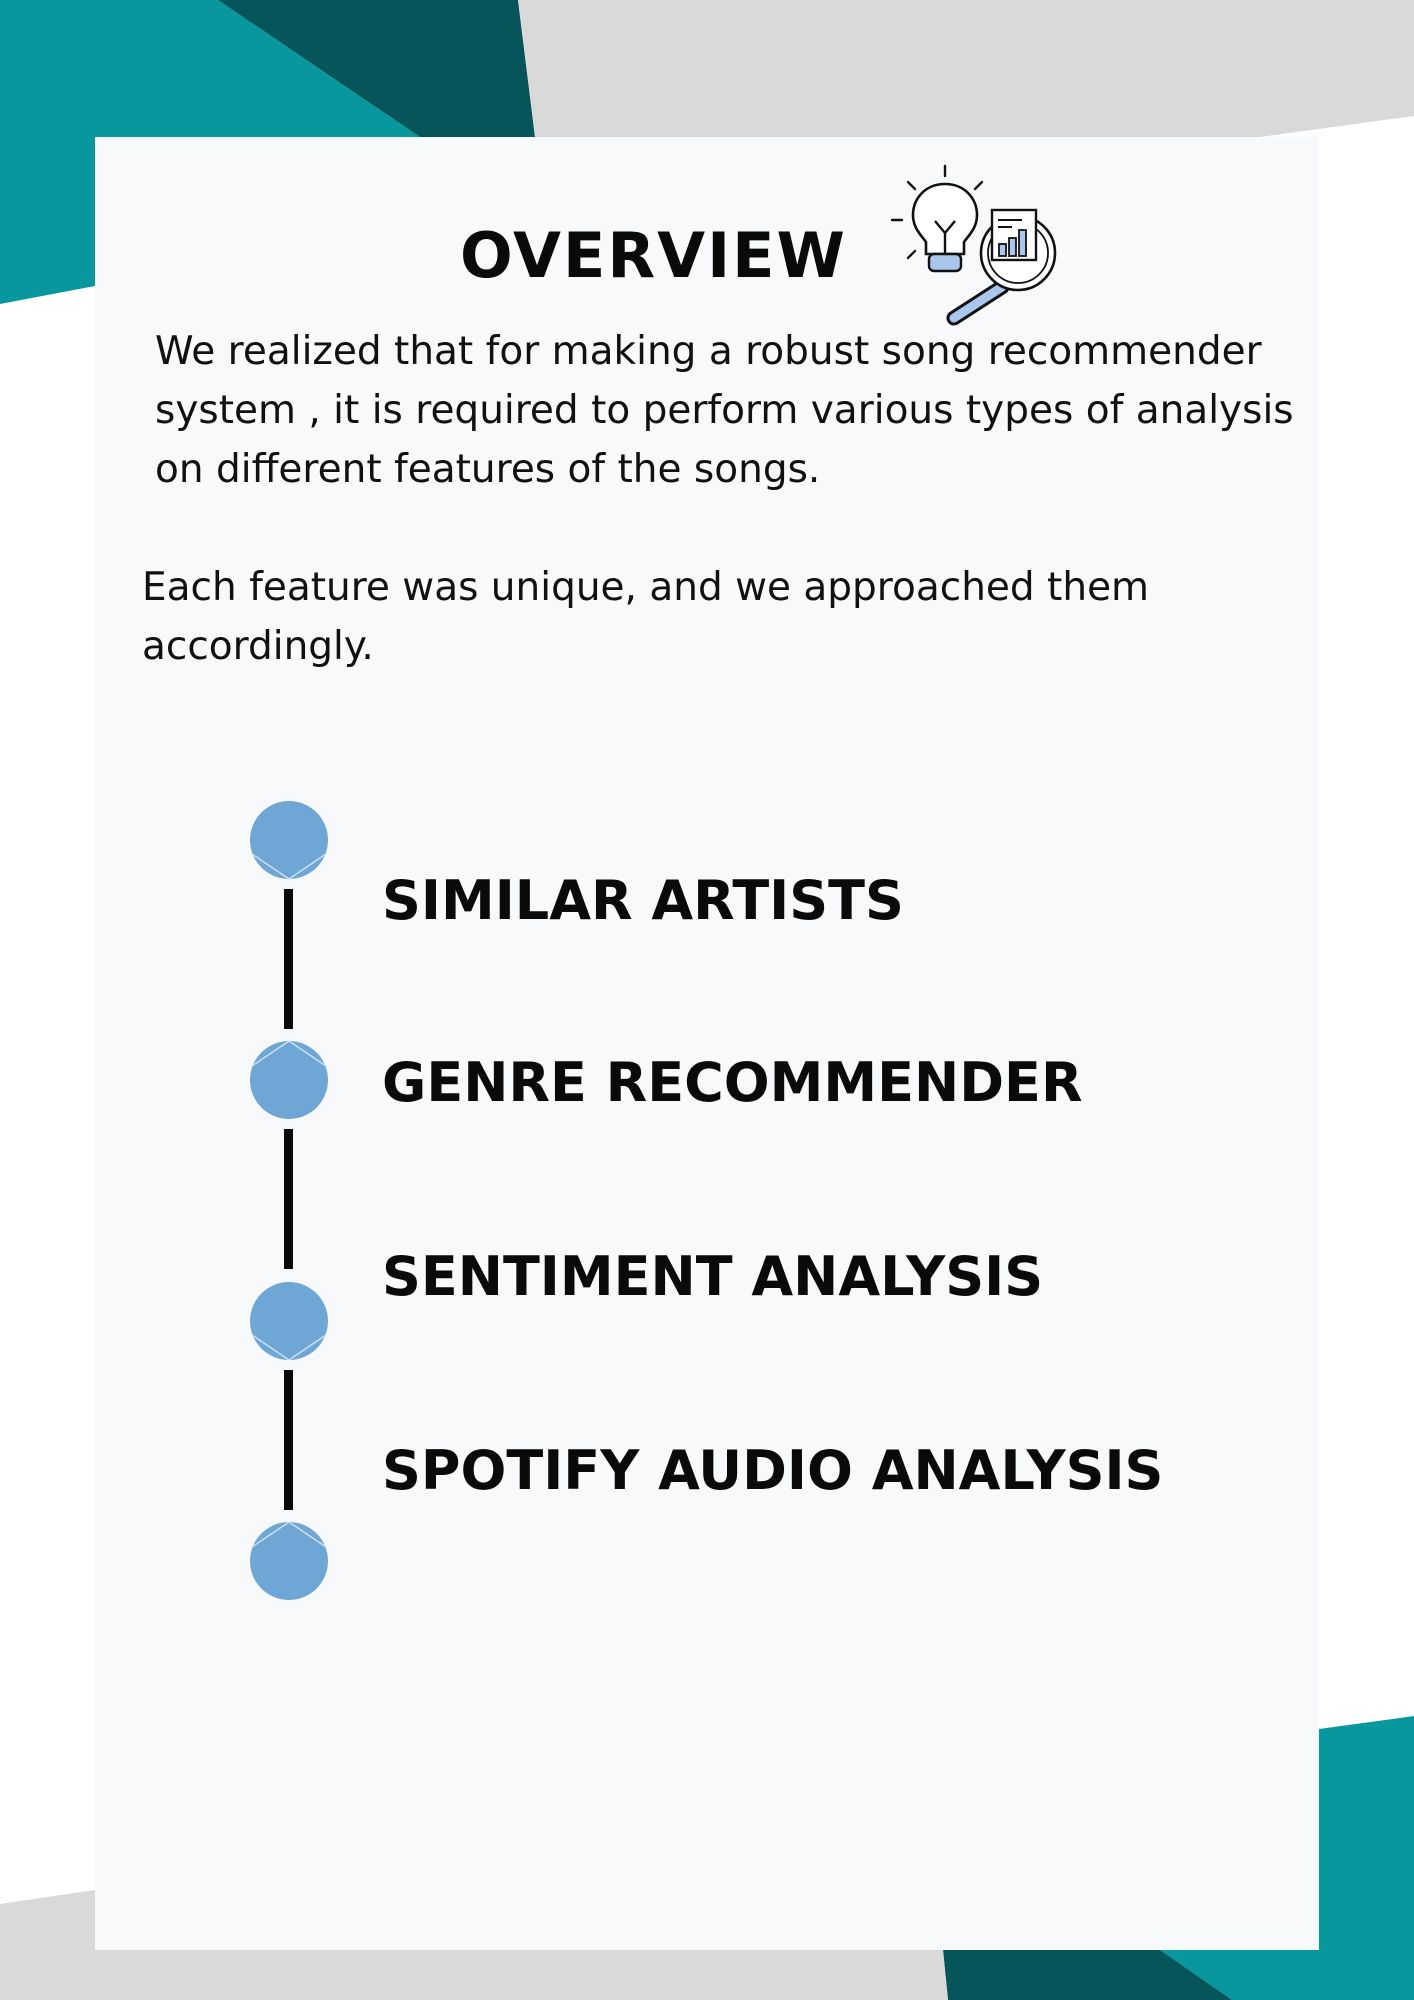  I want to click on timeline, so click(289, 1200).